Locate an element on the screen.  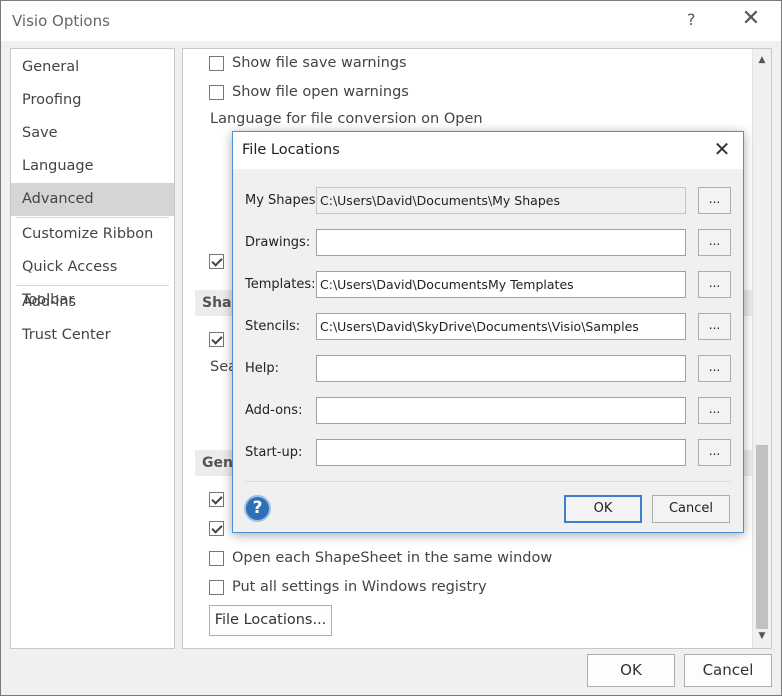
templates-label: Templates: is located at coordinates (280, 284).